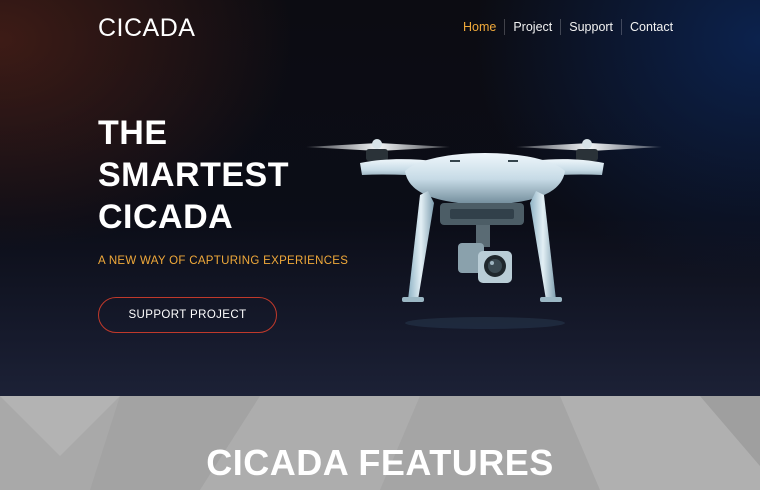  Describe the element at coordinates (380, 462) in the screenshot. I see `features-title: CICADA FEATURES` at that location.